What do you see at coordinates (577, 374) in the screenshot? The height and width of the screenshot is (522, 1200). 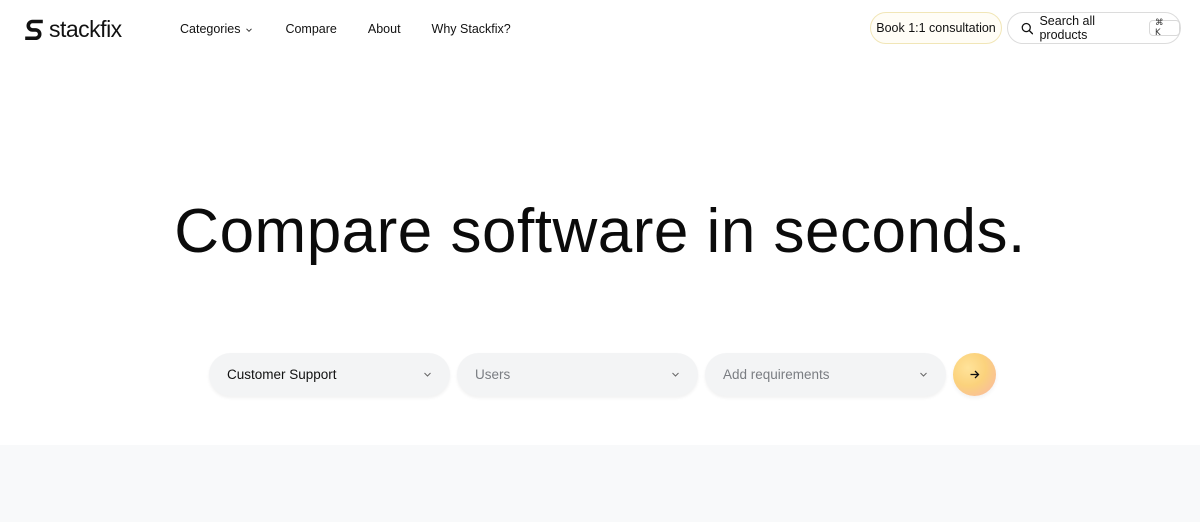 I see `users-select: Users` at bounding box center [577, 374].